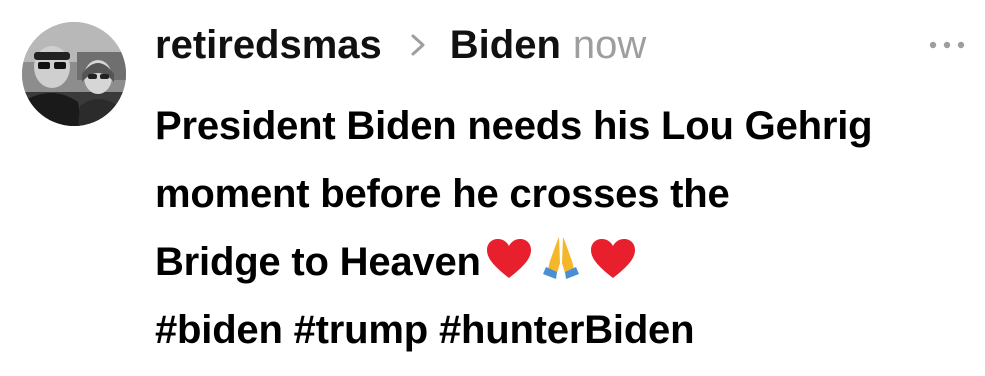  What do you see at coordinates (560, 258) in the screenshot?
I see `folded-hands-icon` at bounding box center [560, 258].